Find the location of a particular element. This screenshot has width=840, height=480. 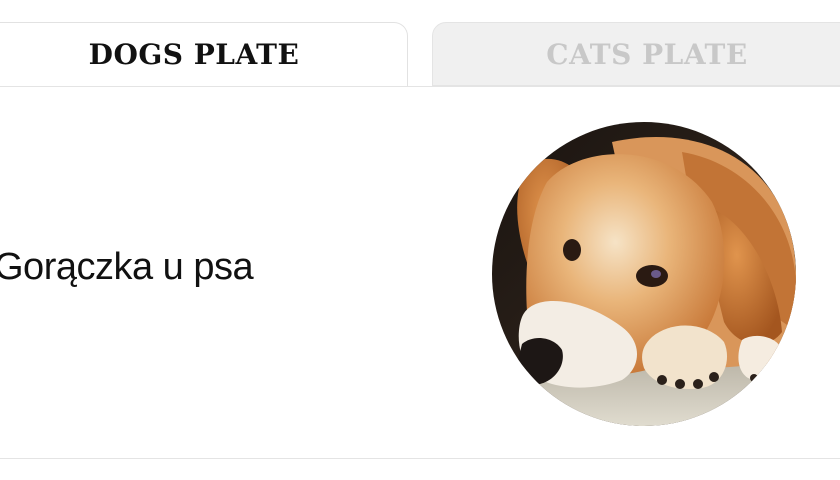

tab-dogs-plate-label: DOGS PLATE is located at coordinates (194, 54).